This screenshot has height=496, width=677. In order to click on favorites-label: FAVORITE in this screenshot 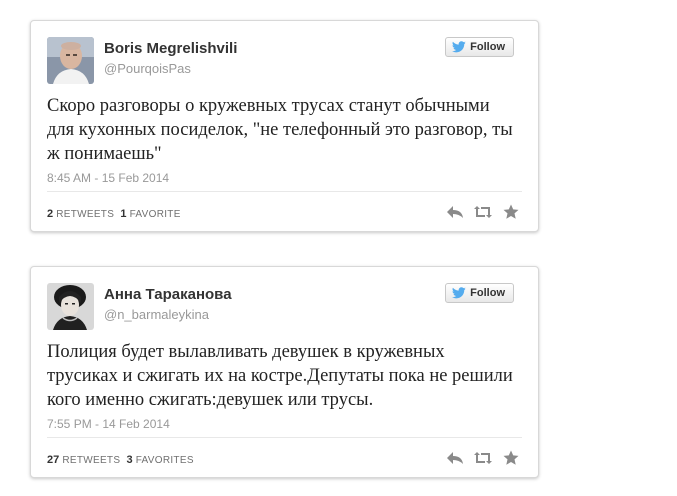, I will do `click(155, 214)`.